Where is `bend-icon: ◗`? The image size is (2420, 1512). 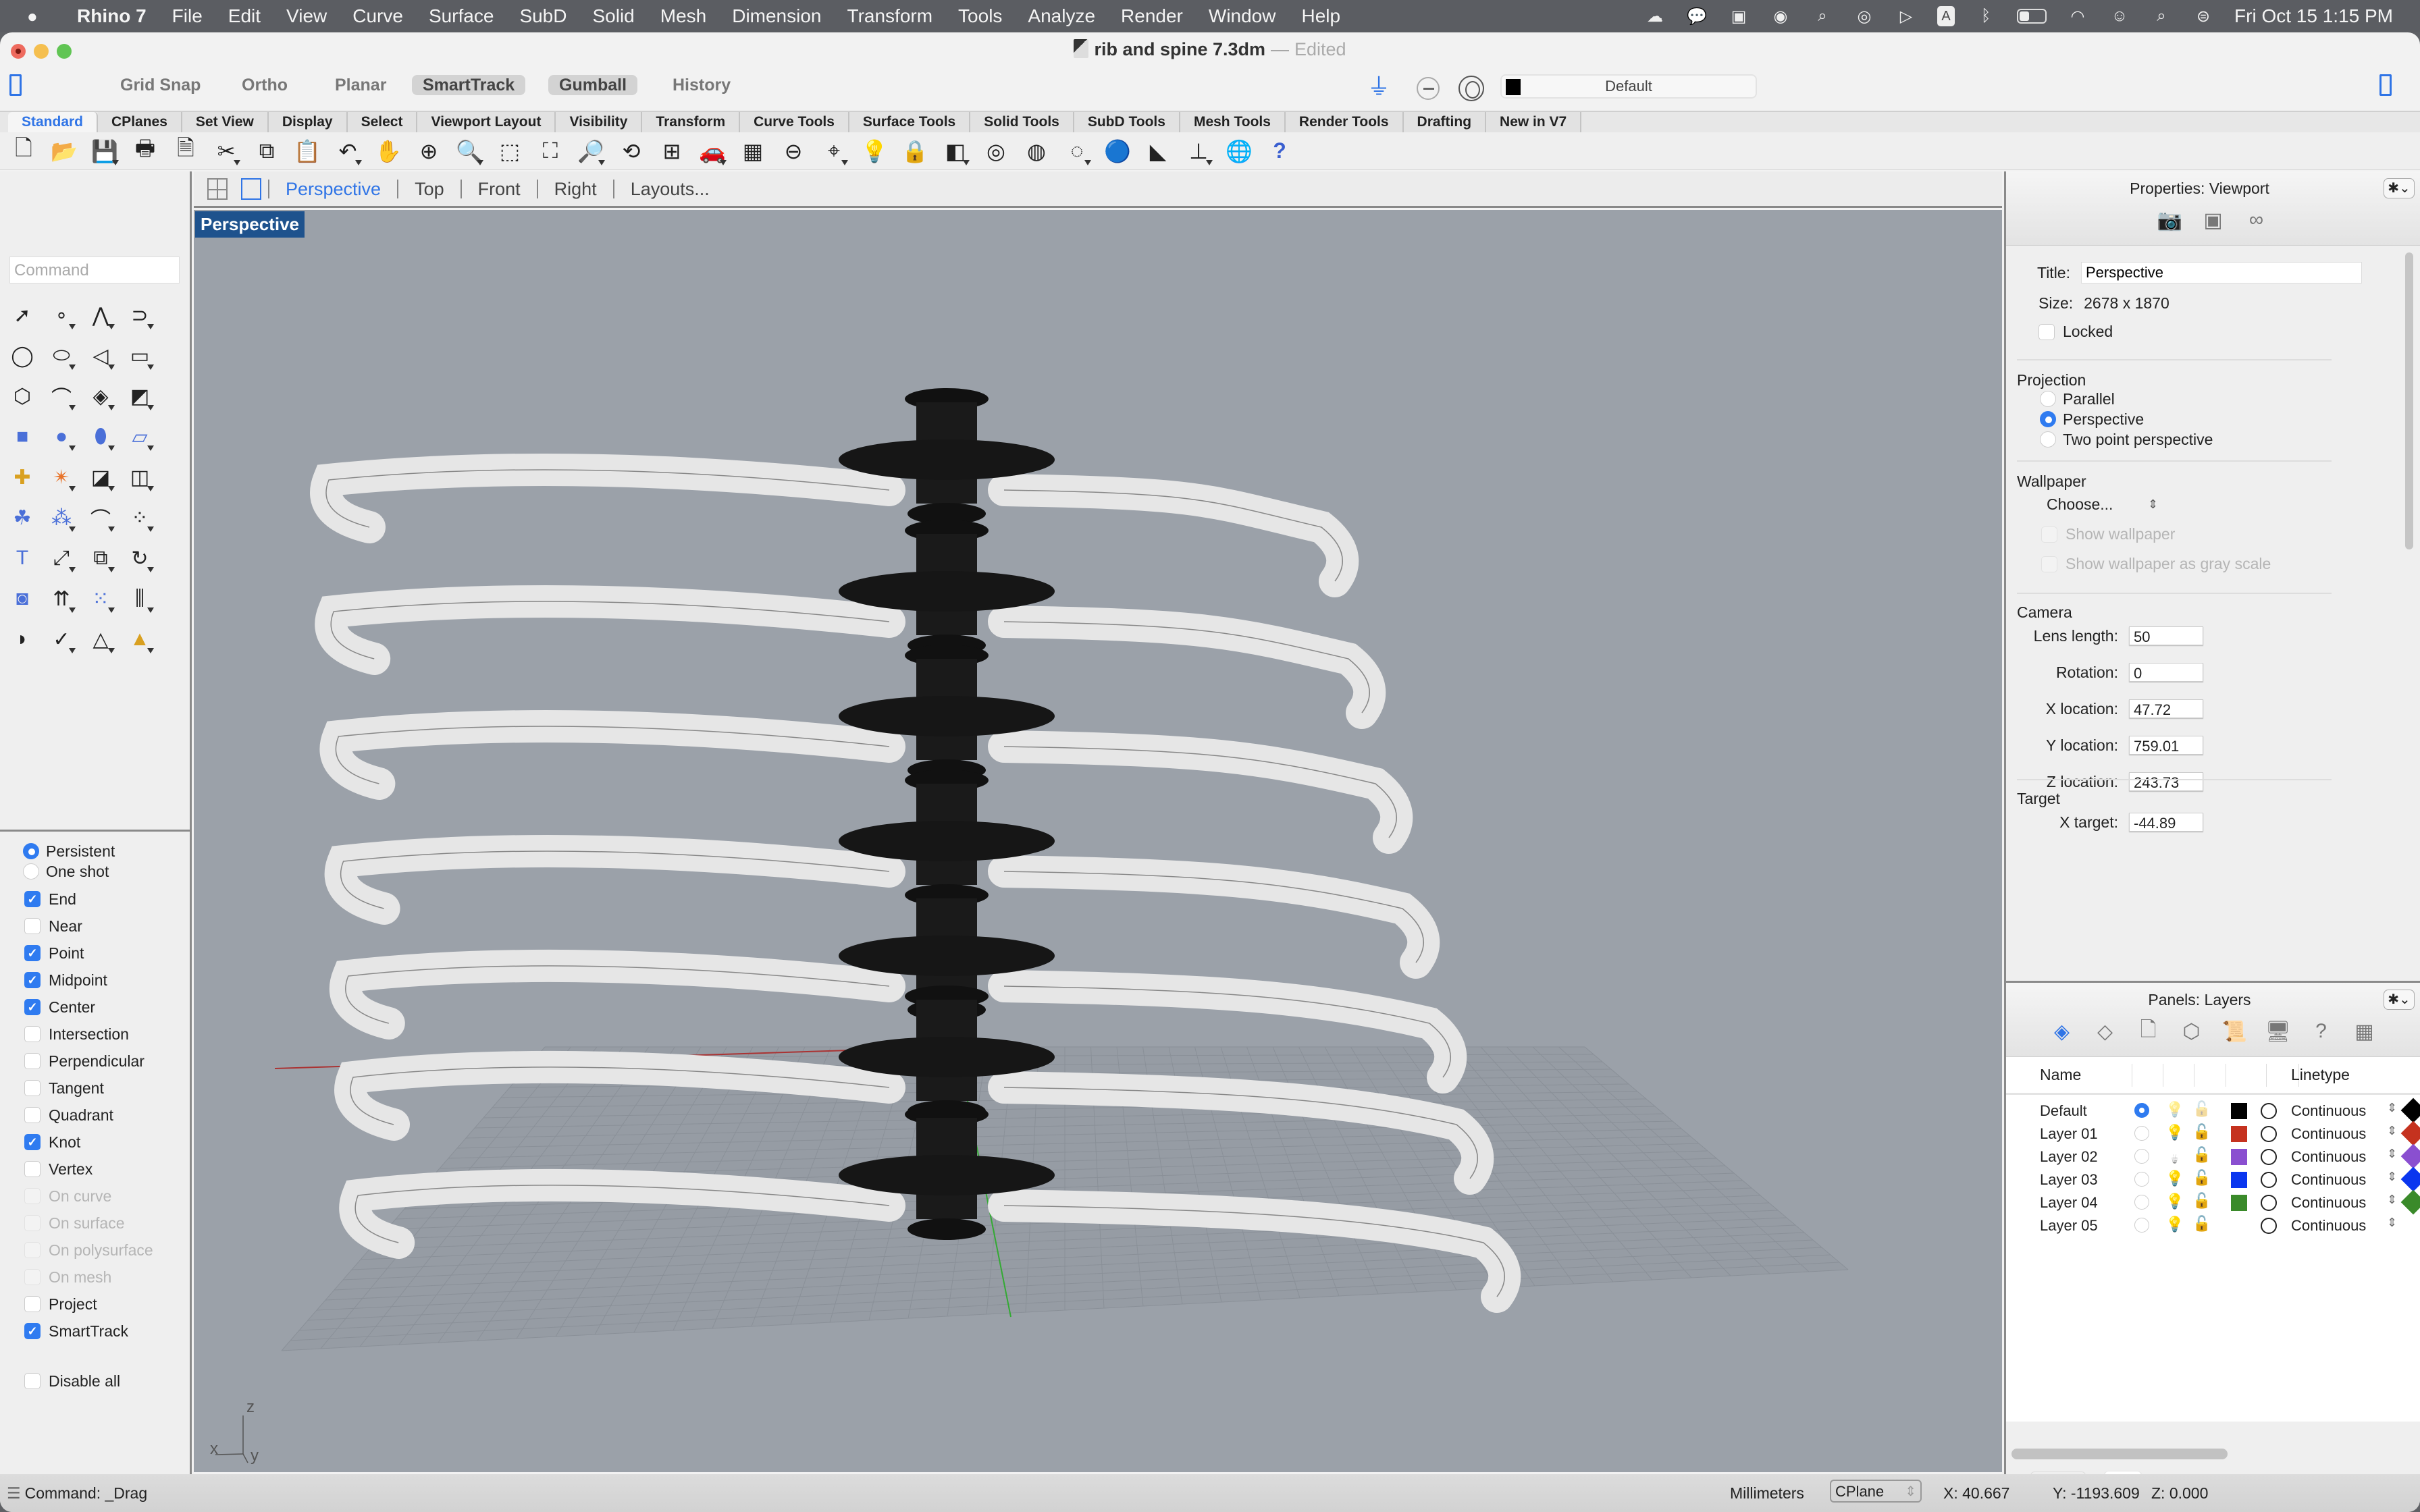 bend-icon: ◗ is located at coordinates (22, 639).